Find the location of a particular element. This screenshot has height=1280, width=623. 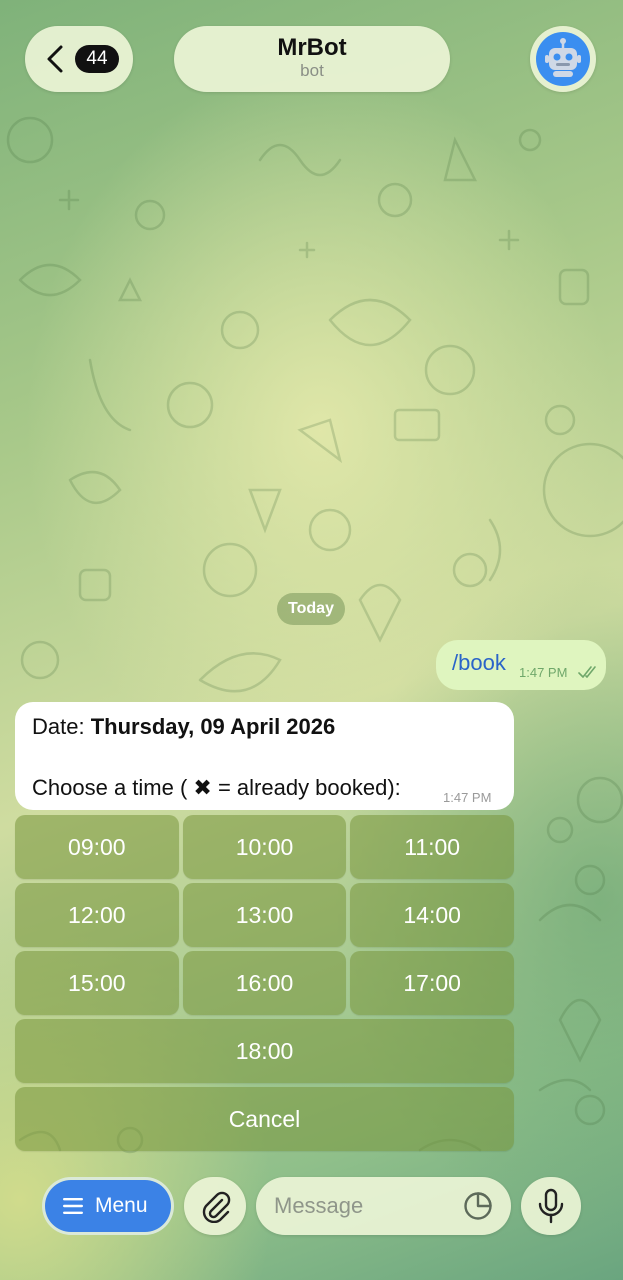

message-prompt-line: Choose a time ( ✖ = already booked): is located at coordinates (216, 788).